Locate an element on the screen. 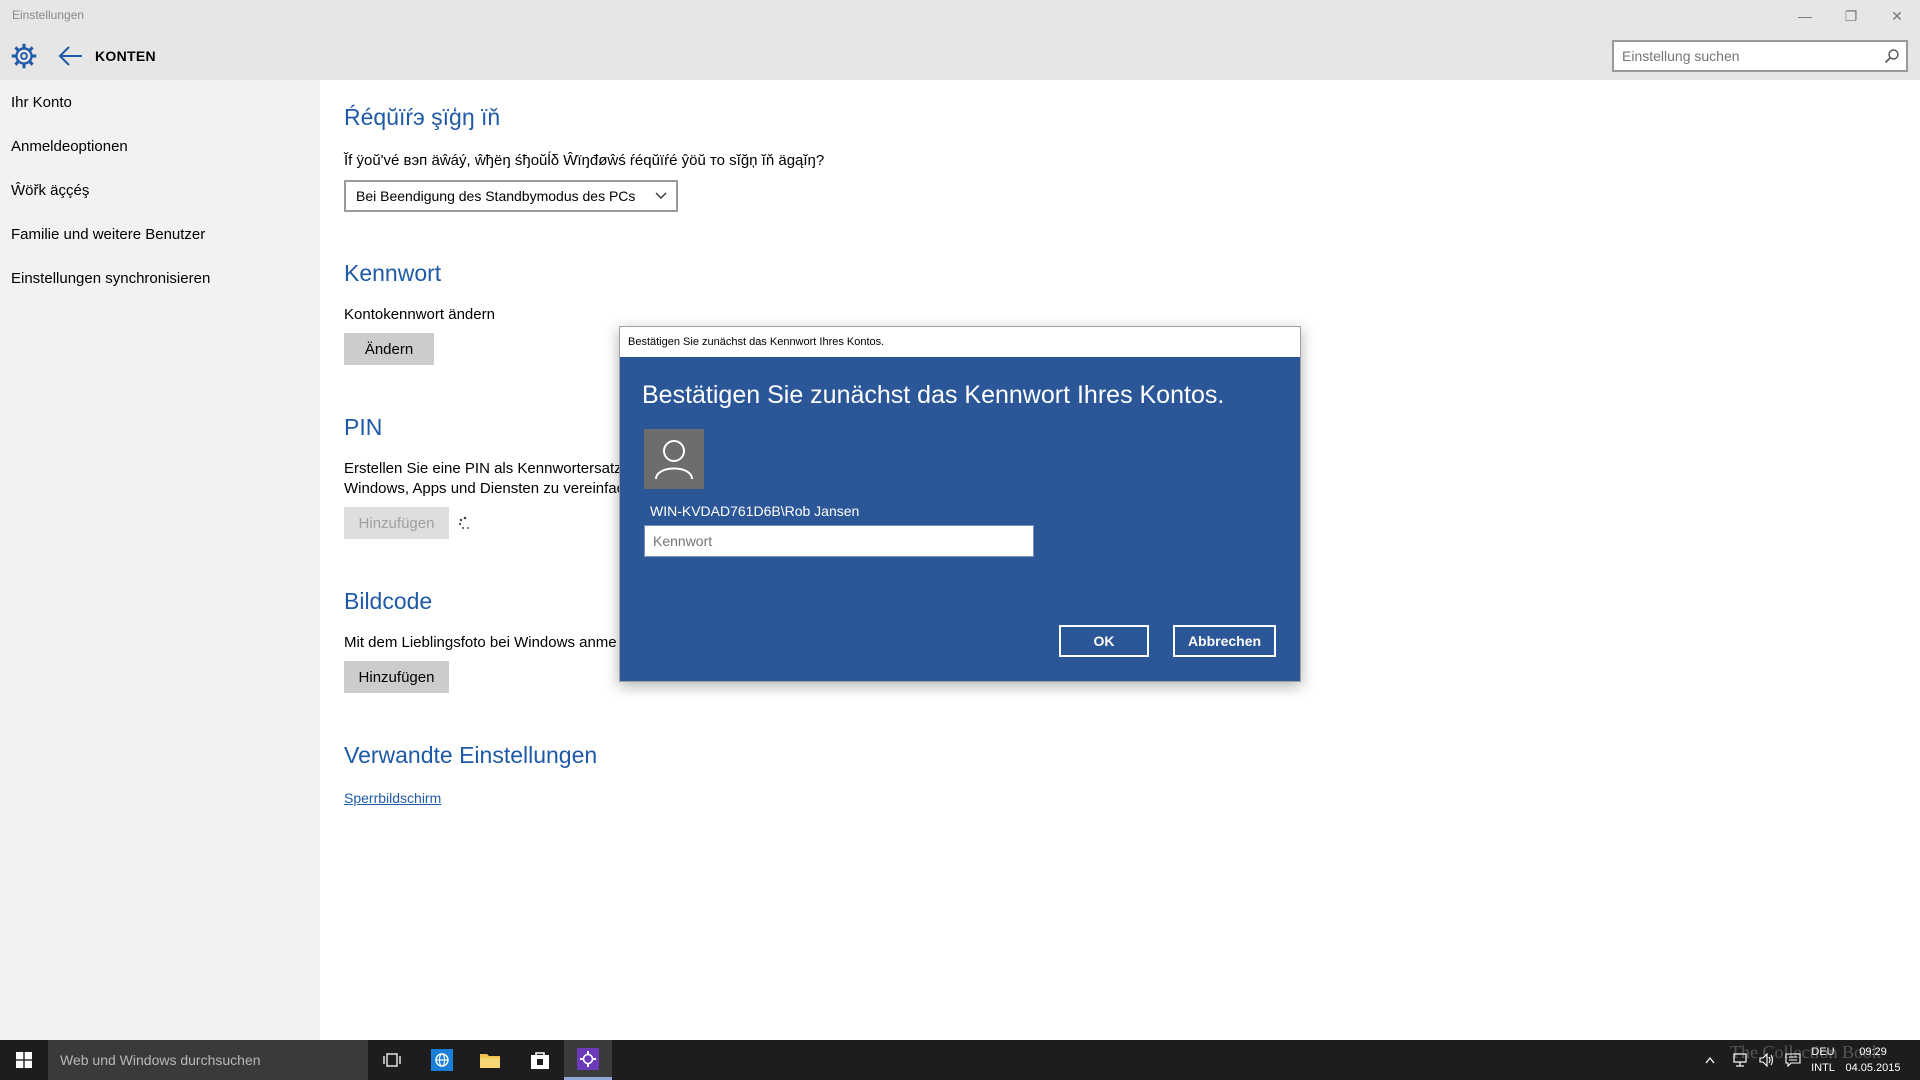 The width and height of the screenshot is (1920, 1080). loading-spinner-icon is located at coordinates (463, 522).